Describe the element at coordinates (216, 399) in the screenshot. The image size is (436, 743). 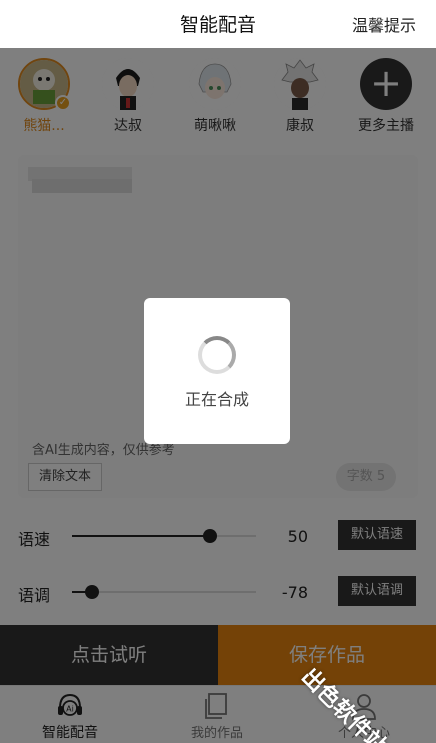
I see `loading-message: 正在合成` at that location.